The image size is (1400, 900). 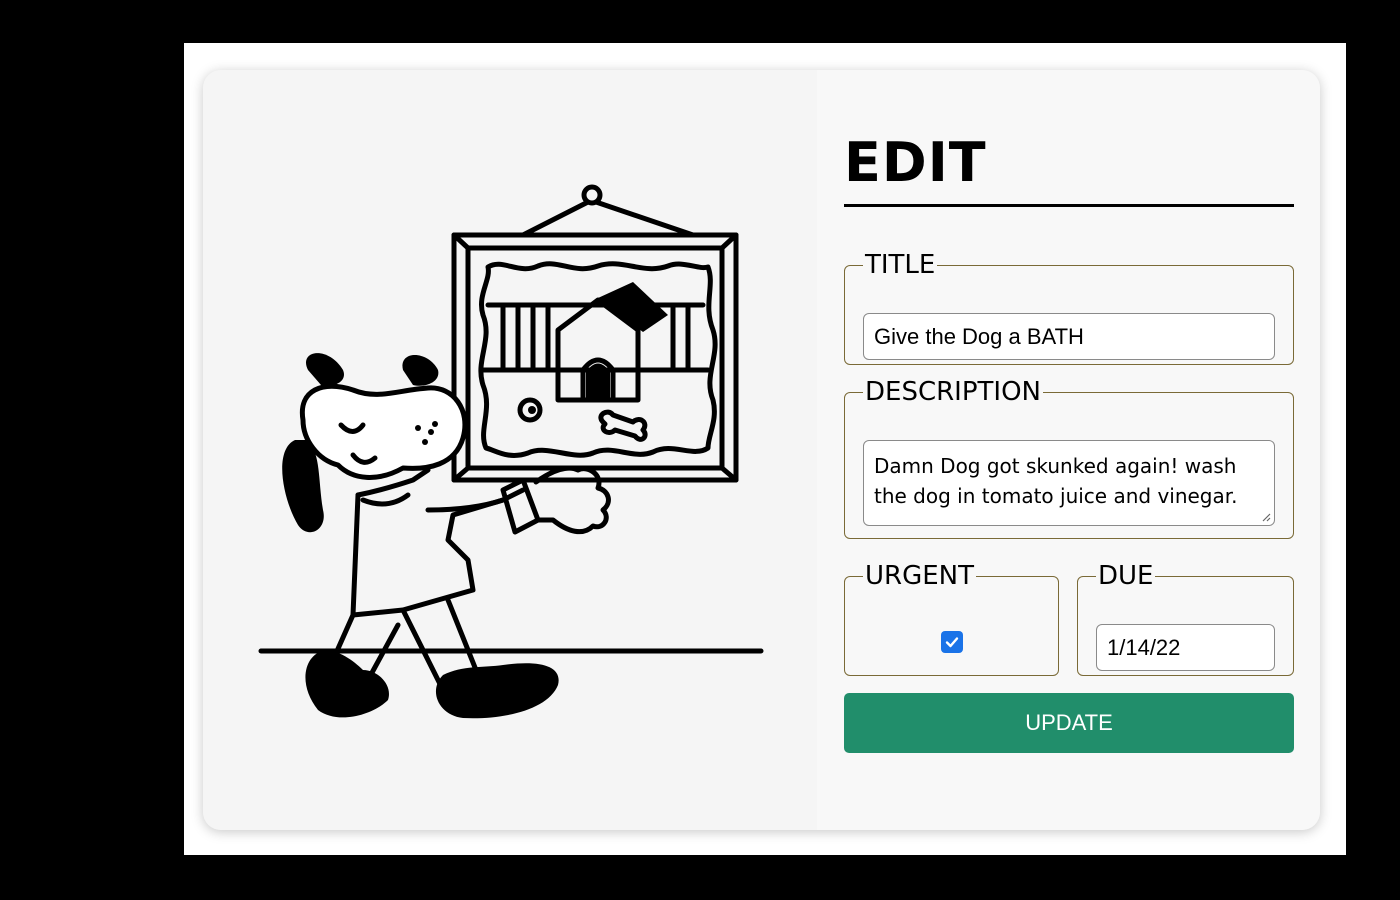 I want to click on due-fieldset: DUE 1/14/22, so click(x=1185, y=619).